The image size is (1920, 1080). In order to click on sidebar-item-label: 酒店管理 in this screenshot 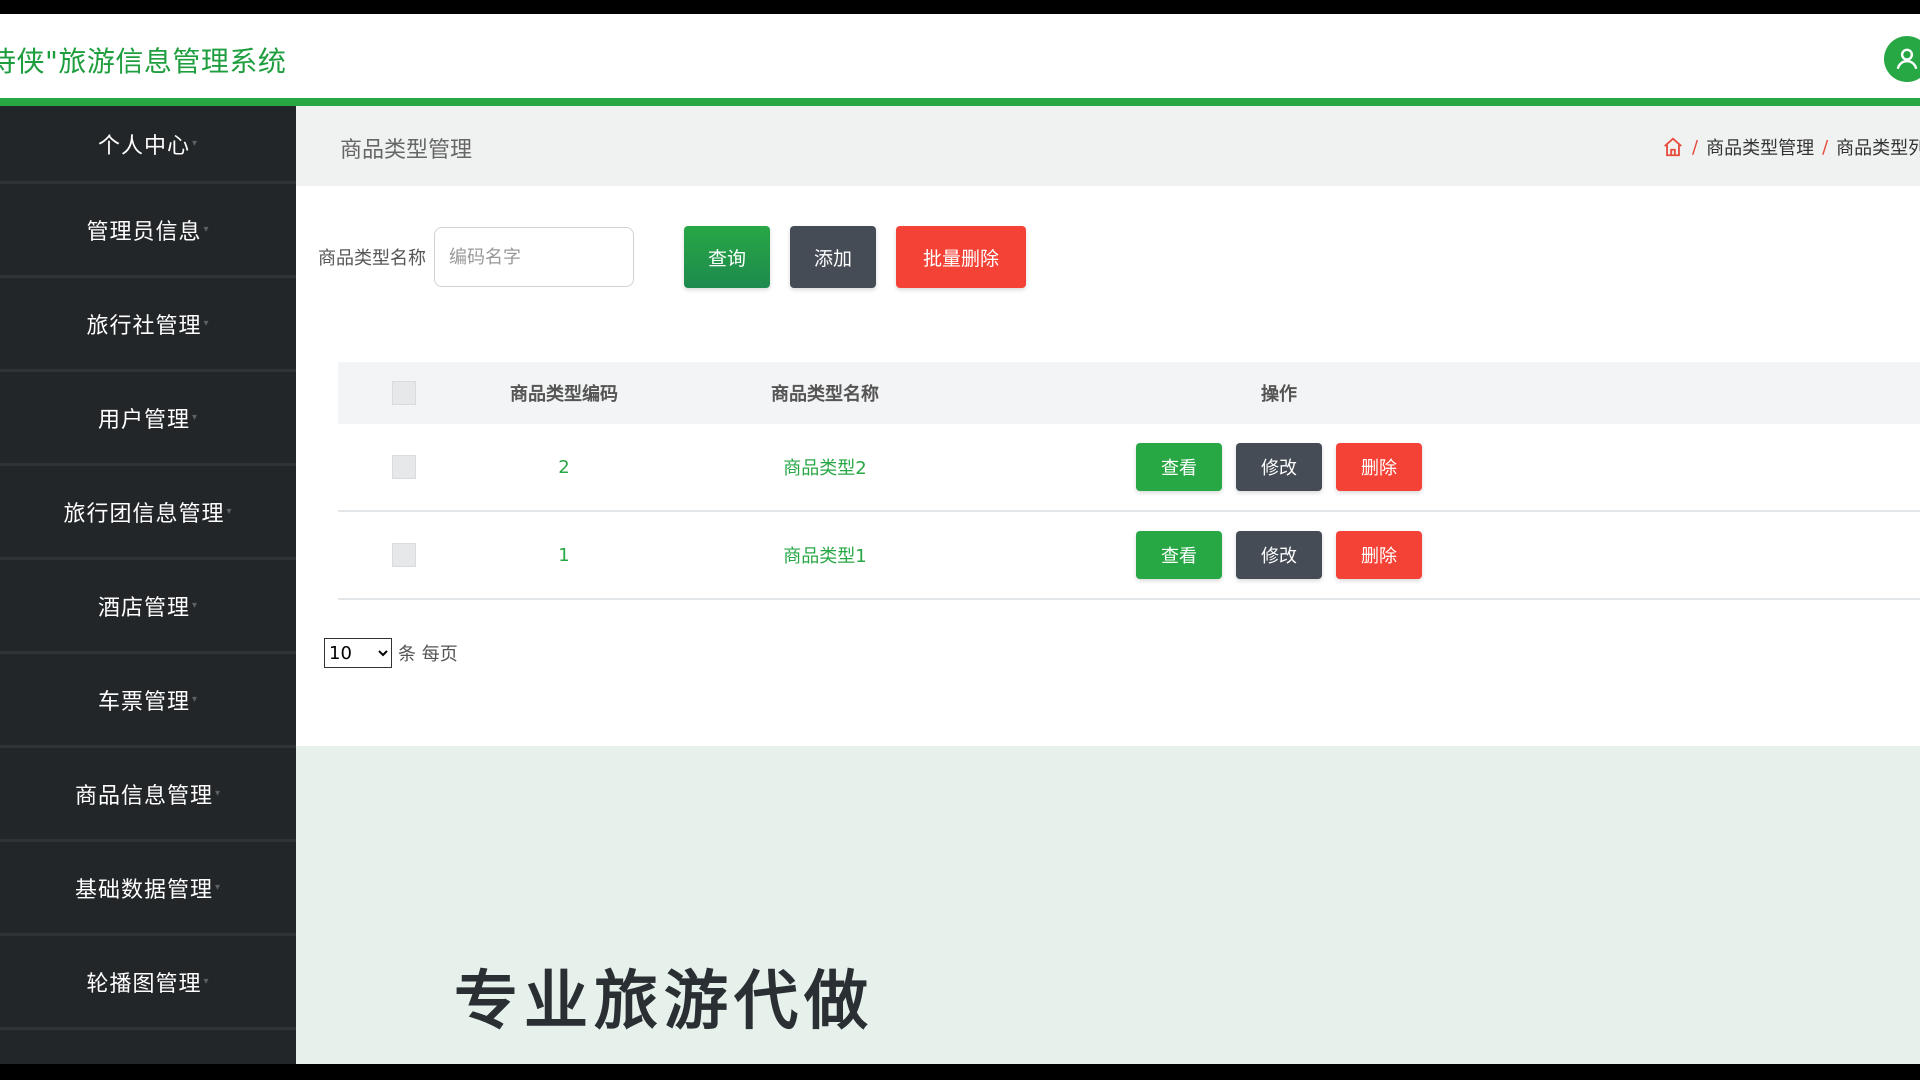, I will do `click(143, 608)`.